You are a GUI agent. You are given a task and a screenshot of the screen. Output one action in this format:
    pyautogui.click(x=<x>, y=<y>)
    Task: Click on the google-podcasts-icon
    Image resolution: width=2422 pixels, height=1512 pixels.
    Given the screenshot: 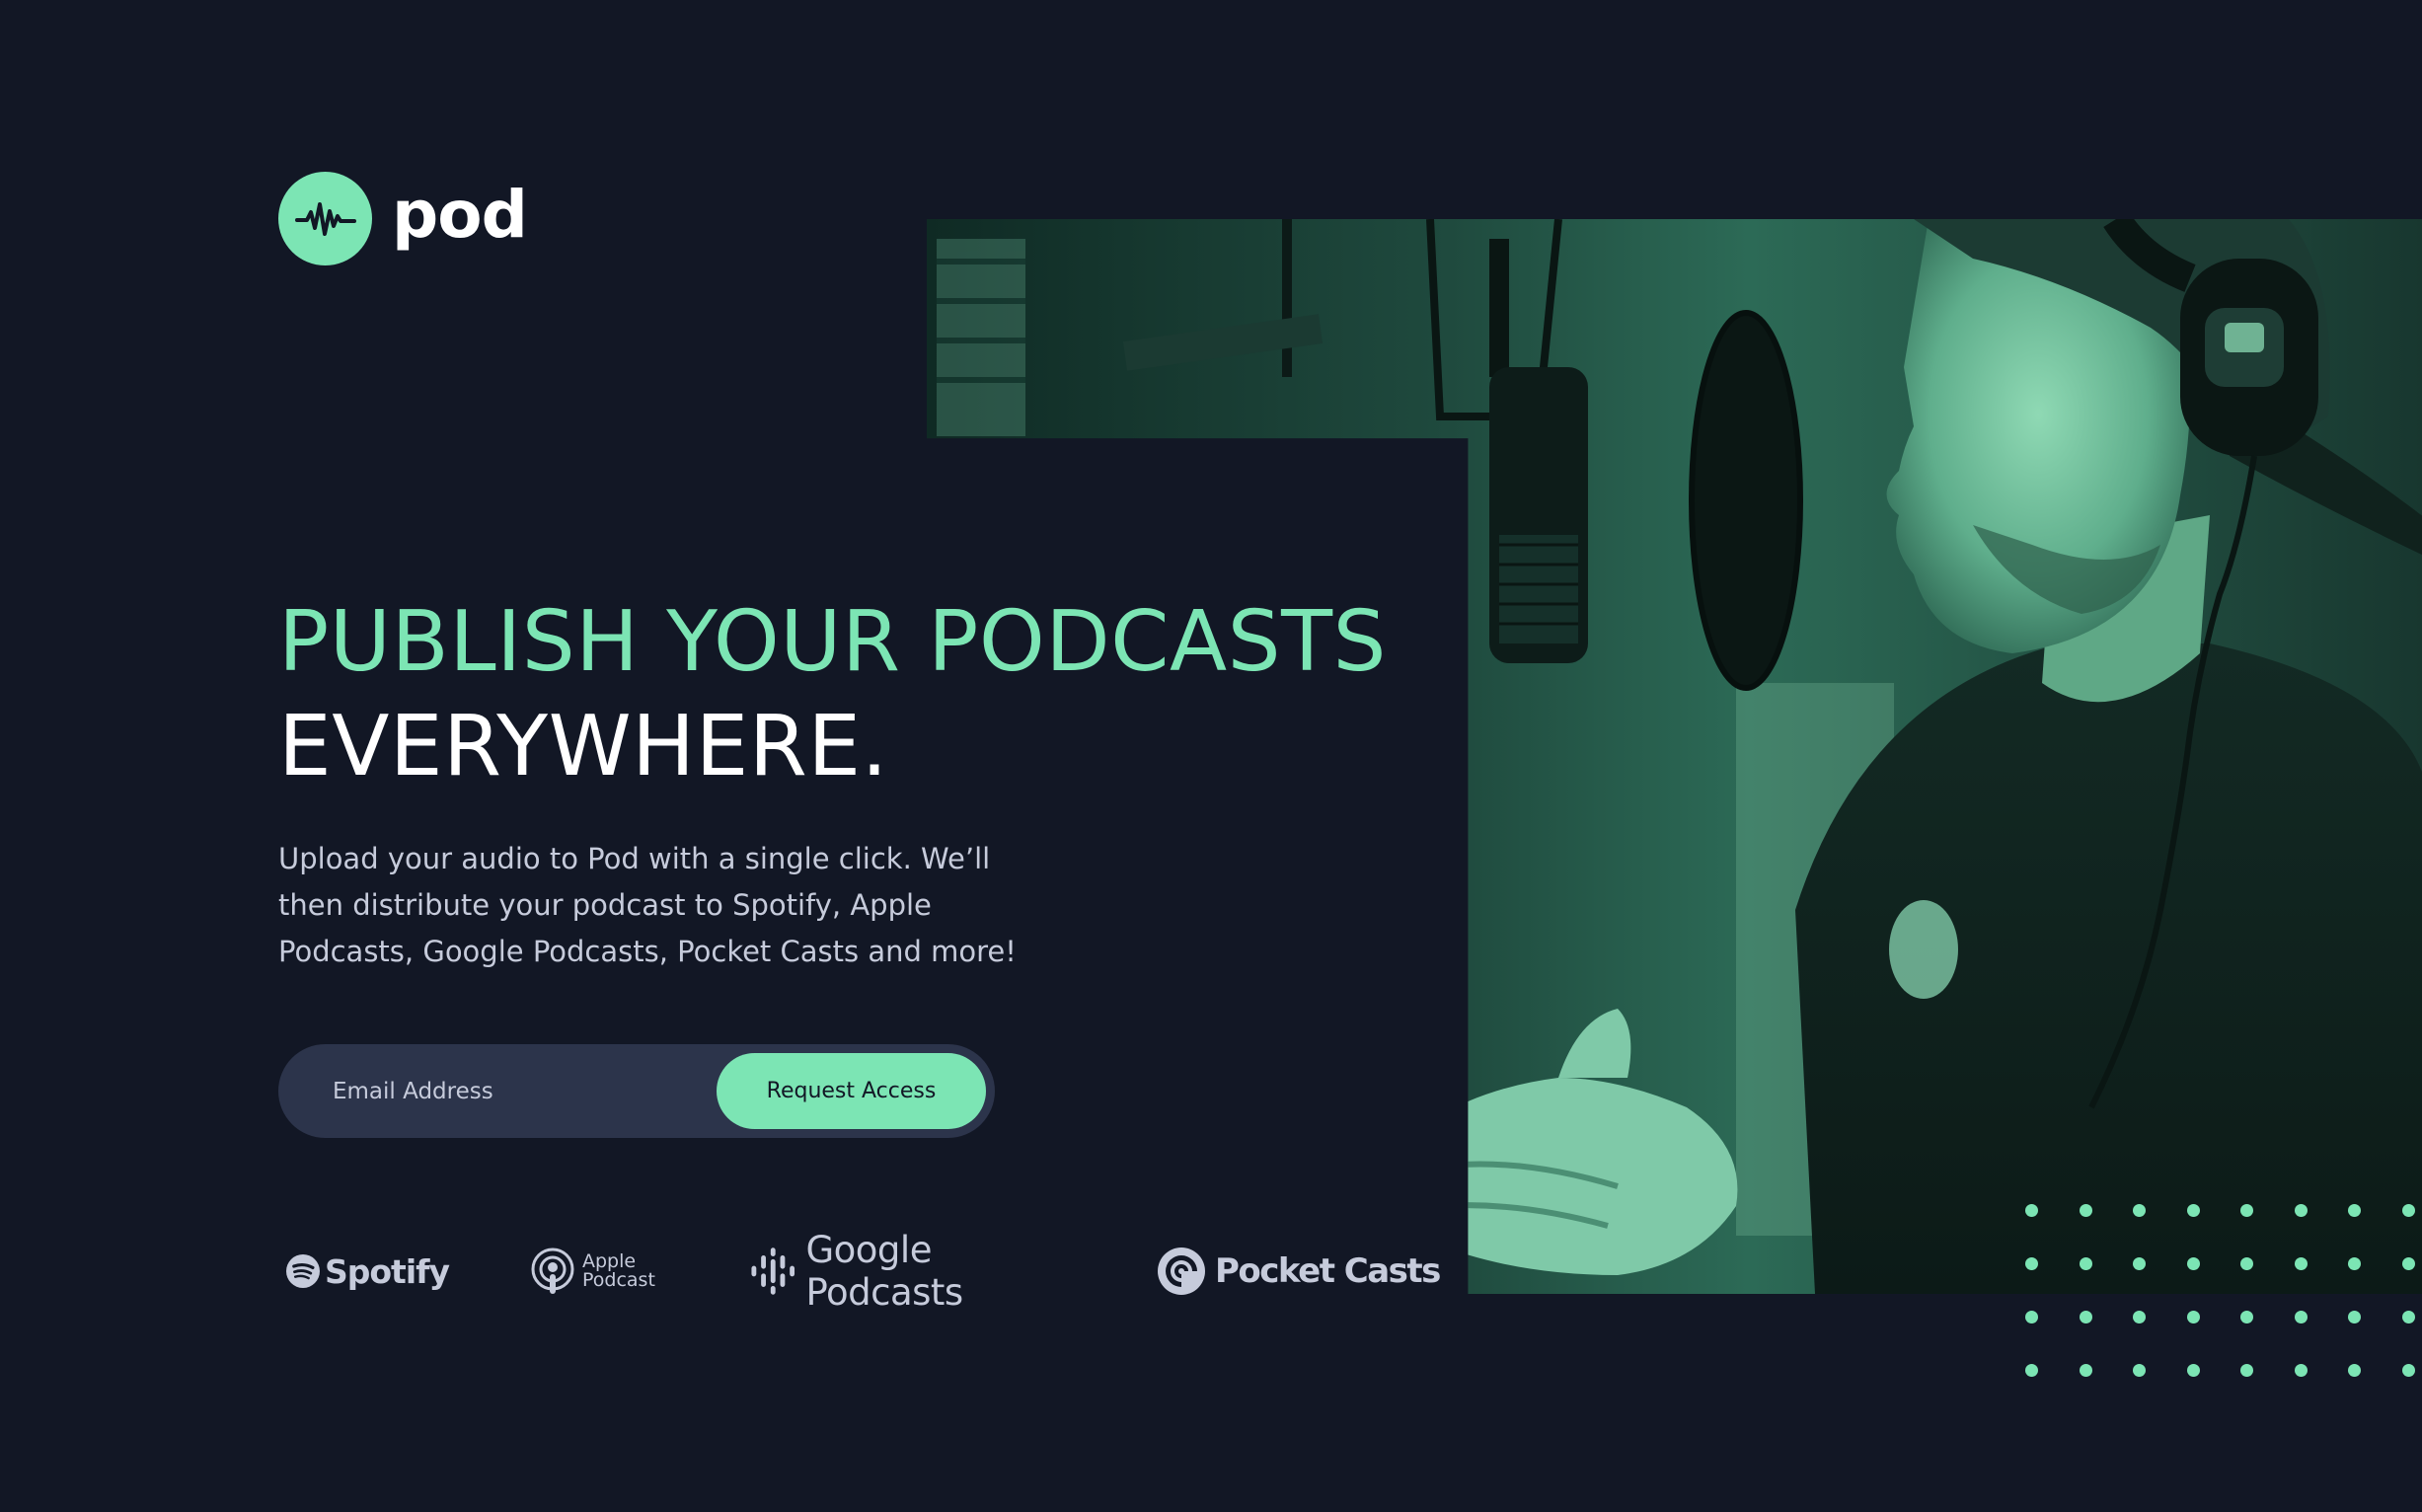 What is the action you would take?
    pyautogui.click(x=773, y=1271)
    